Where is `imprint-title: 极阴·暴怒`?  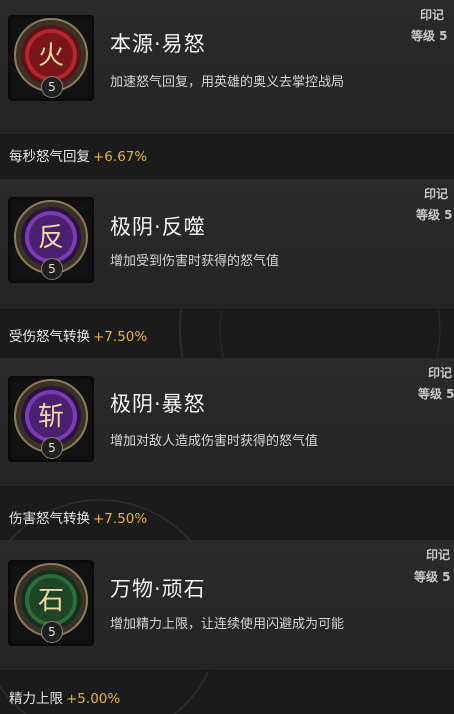 imprint-title: 极阴·暴怒 is located at coordinates (158, 404).